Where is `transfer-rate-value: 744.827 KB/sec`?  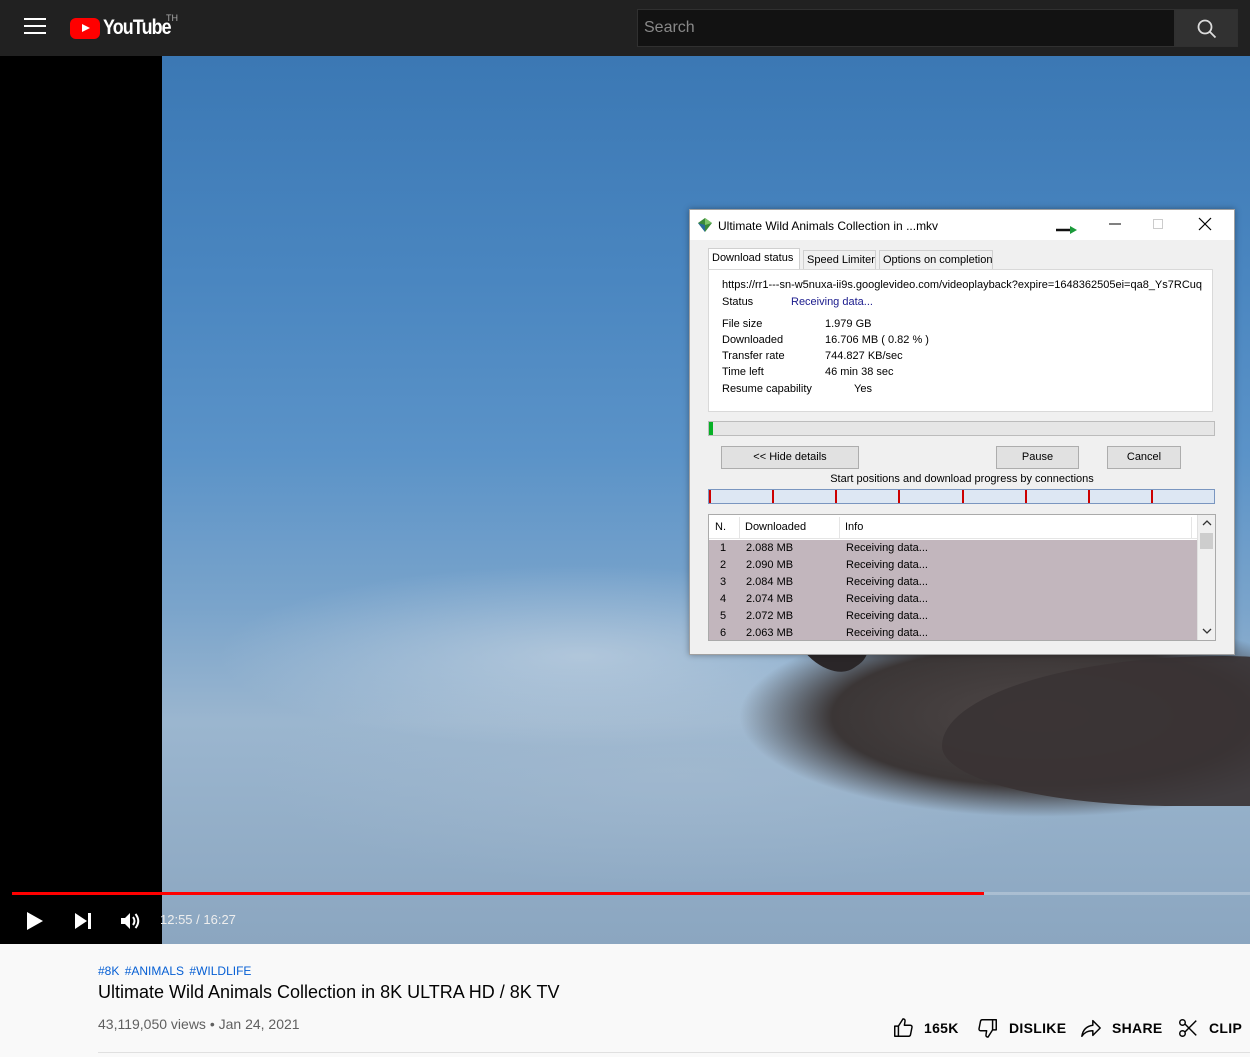
transfer-rate-value: 744.827 KB/sec is located at coordinates (864, 356).